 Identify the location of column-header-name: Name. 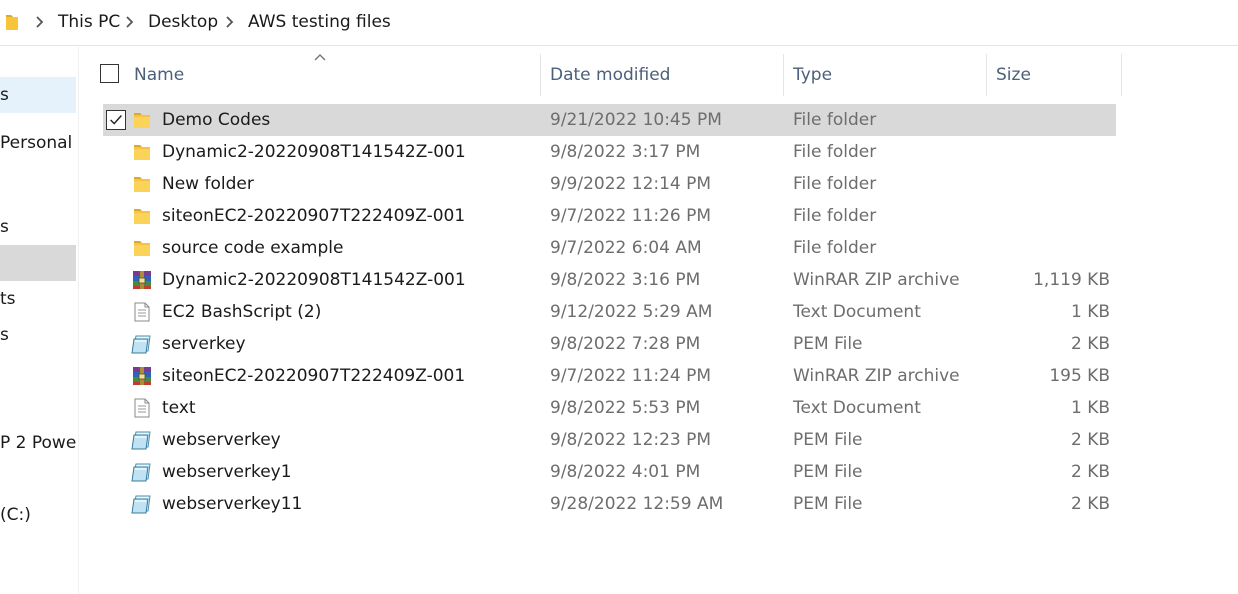
(159, 75).